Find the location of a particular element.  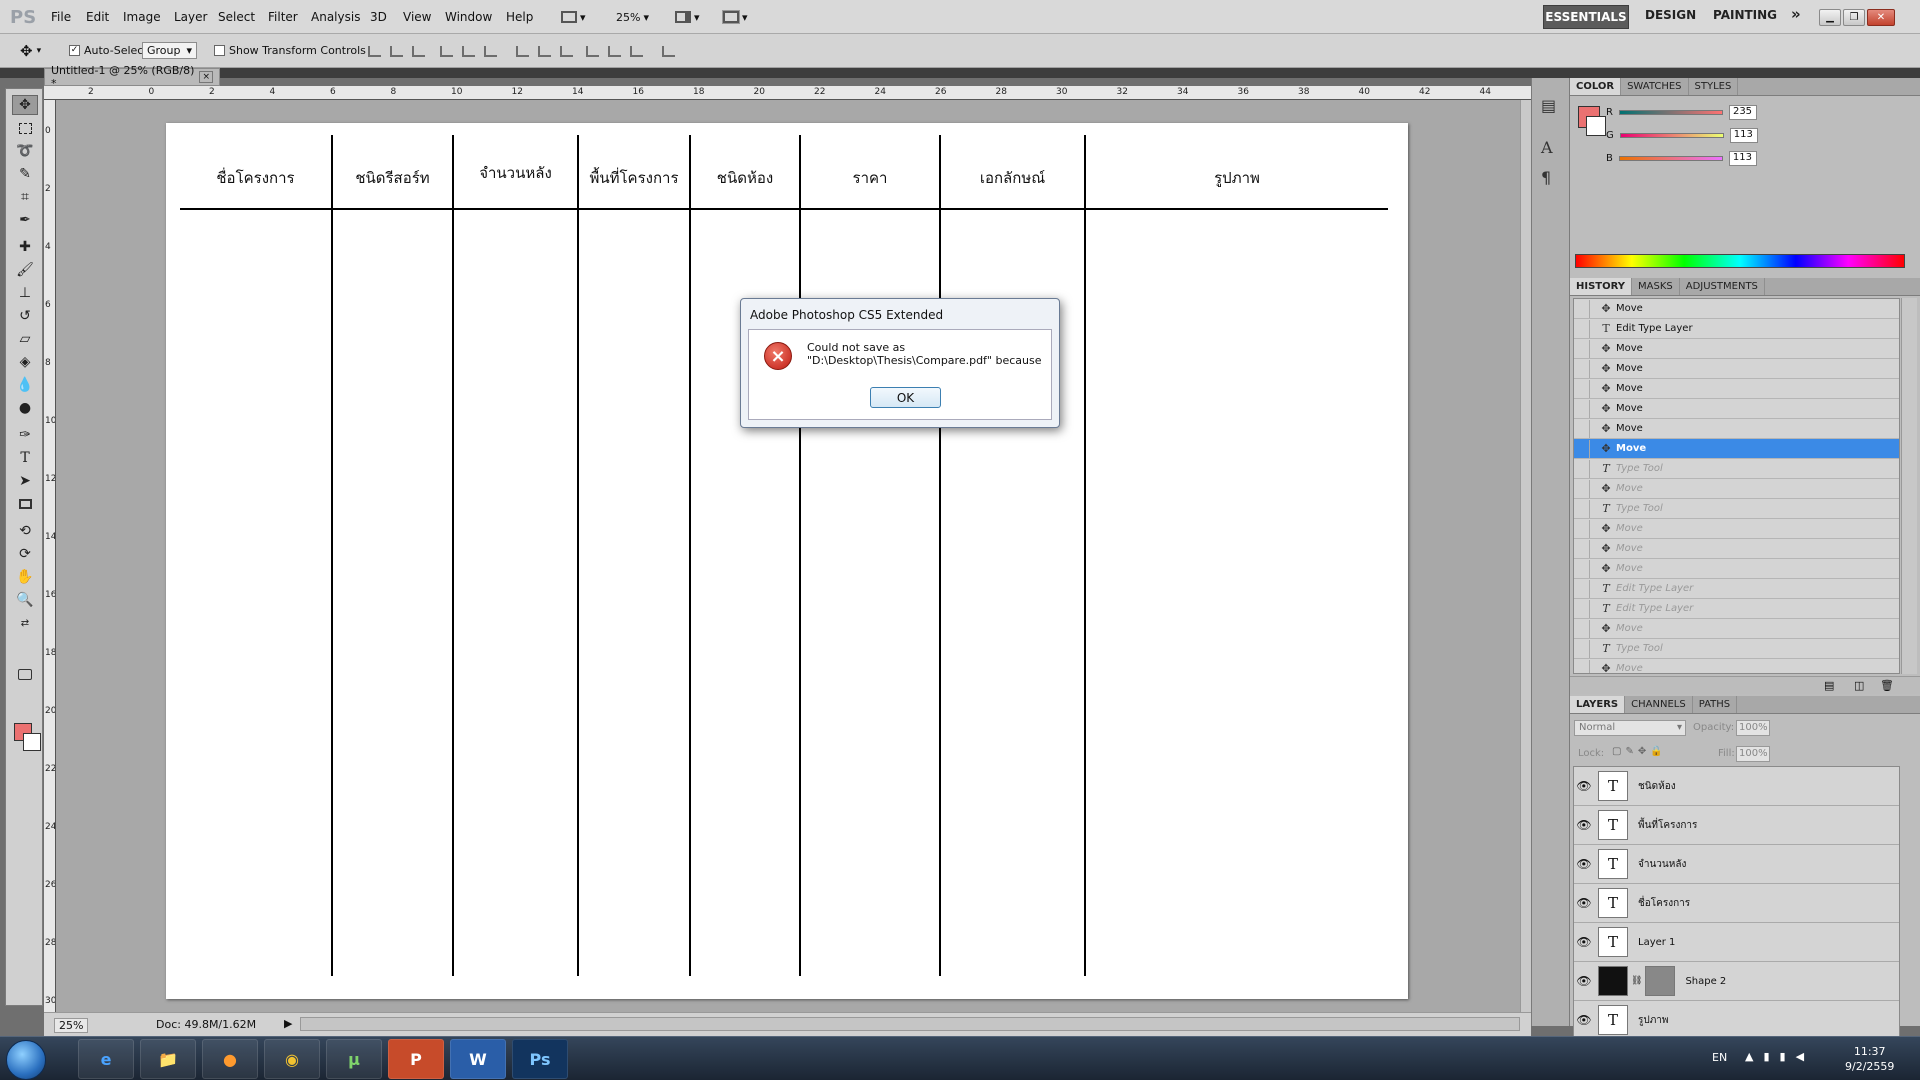

taskbar-firefox: ● is located at coordinates (230, 1059).